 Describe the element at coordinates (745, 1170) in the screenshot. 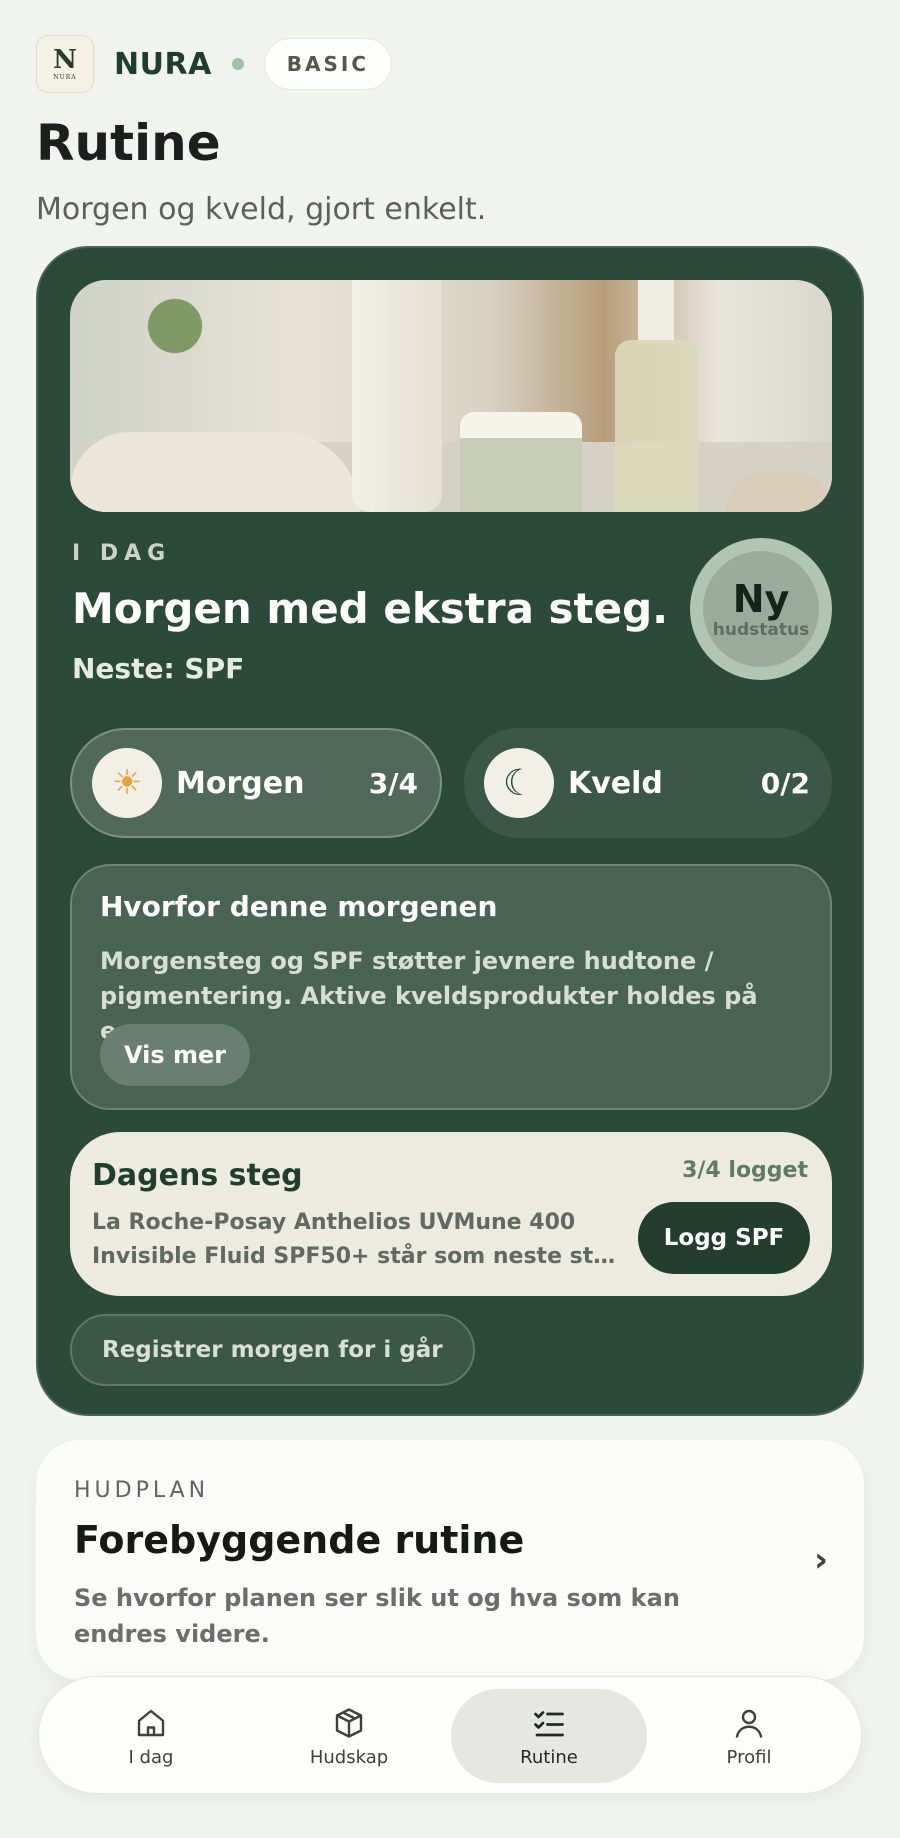

I see `step-logged-count: 3/4 logget` at that location.